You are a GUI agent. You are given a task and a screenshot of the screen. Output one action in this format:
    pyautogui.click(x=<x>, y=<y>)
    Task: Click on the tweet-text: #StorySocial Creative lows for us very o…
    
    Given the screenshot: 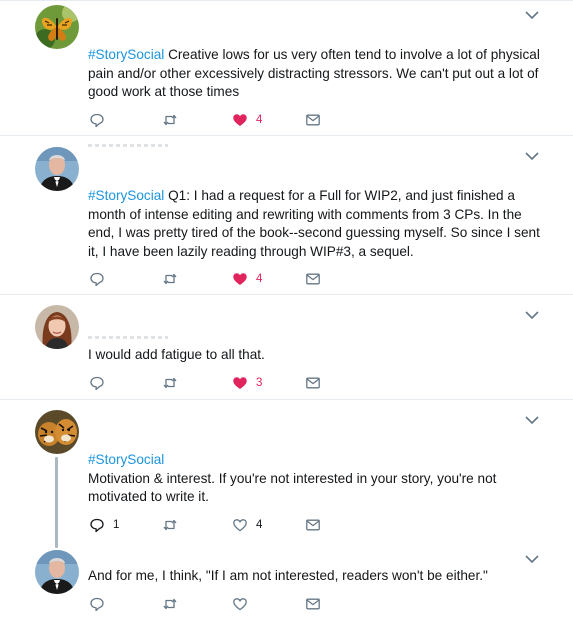 What is the action you would take?
    pyautogui.click(x=318, y=74)
    